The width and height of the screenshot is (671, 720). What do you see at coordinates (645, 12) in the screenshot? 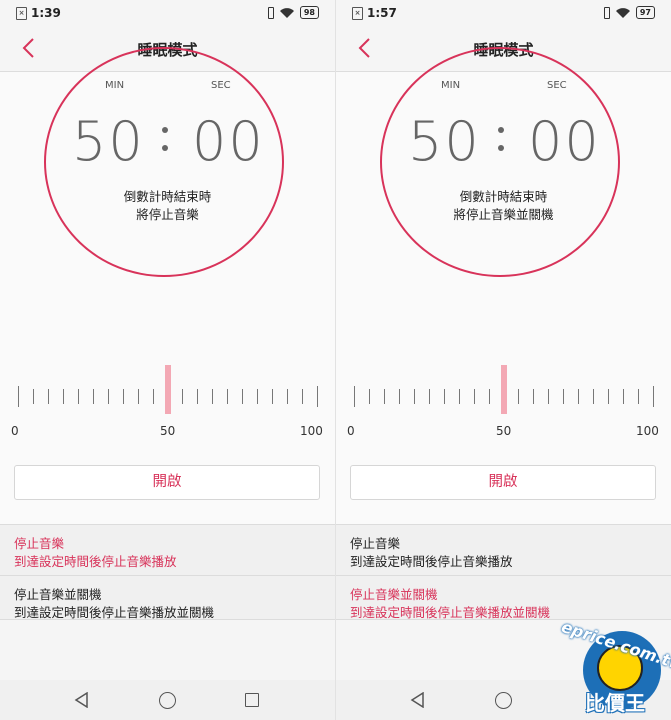
I see `battery-icon: 97` at bounding box center [645, 12].